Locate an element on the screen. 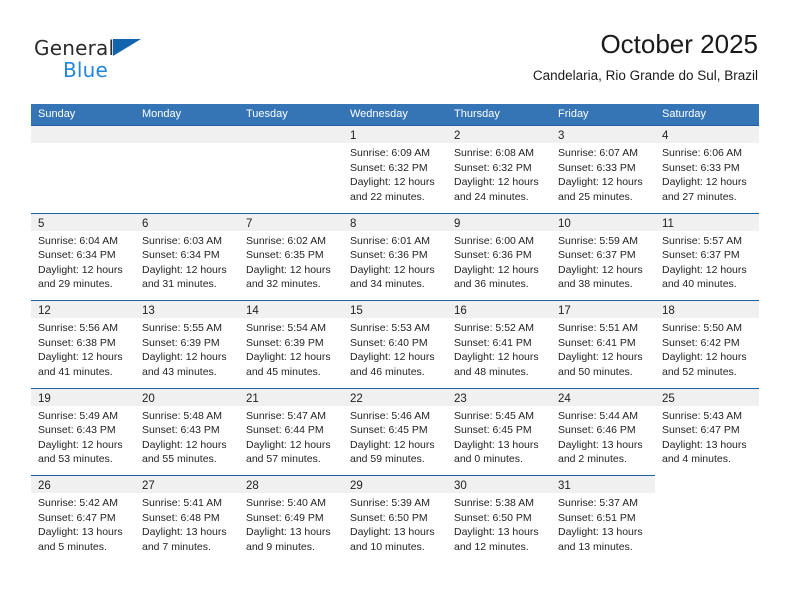  weekday-header-wednesday: Wednesday is located at coordinates (379, 114).